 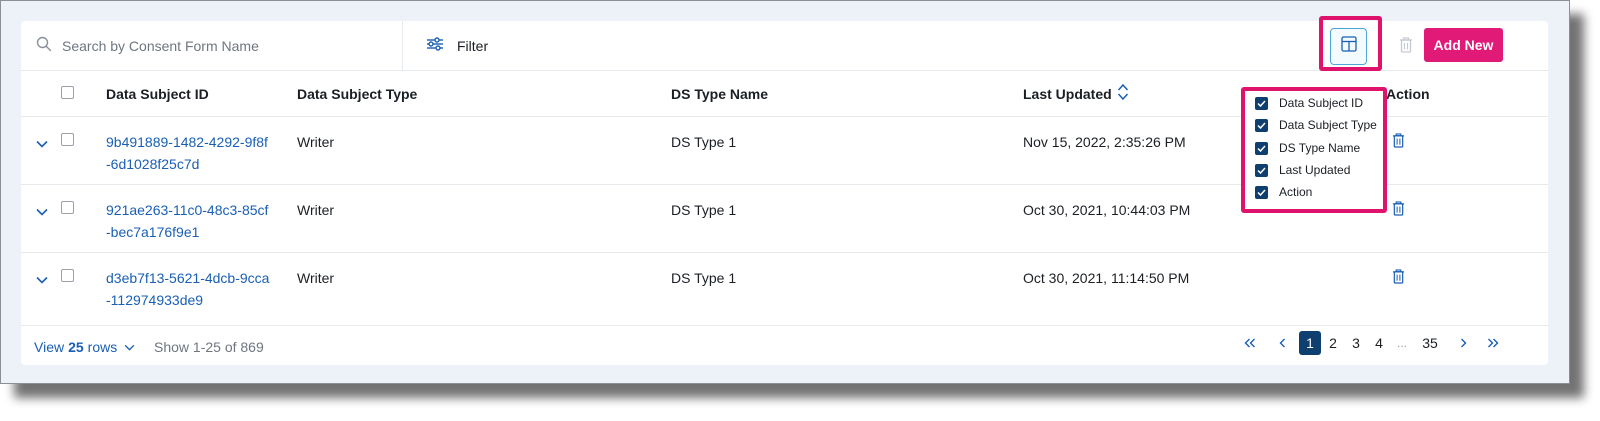 What do you see at coordinates (1250, 343) in the screenshot?
I see `first-page-icon` at bounding box center [1250, 343].